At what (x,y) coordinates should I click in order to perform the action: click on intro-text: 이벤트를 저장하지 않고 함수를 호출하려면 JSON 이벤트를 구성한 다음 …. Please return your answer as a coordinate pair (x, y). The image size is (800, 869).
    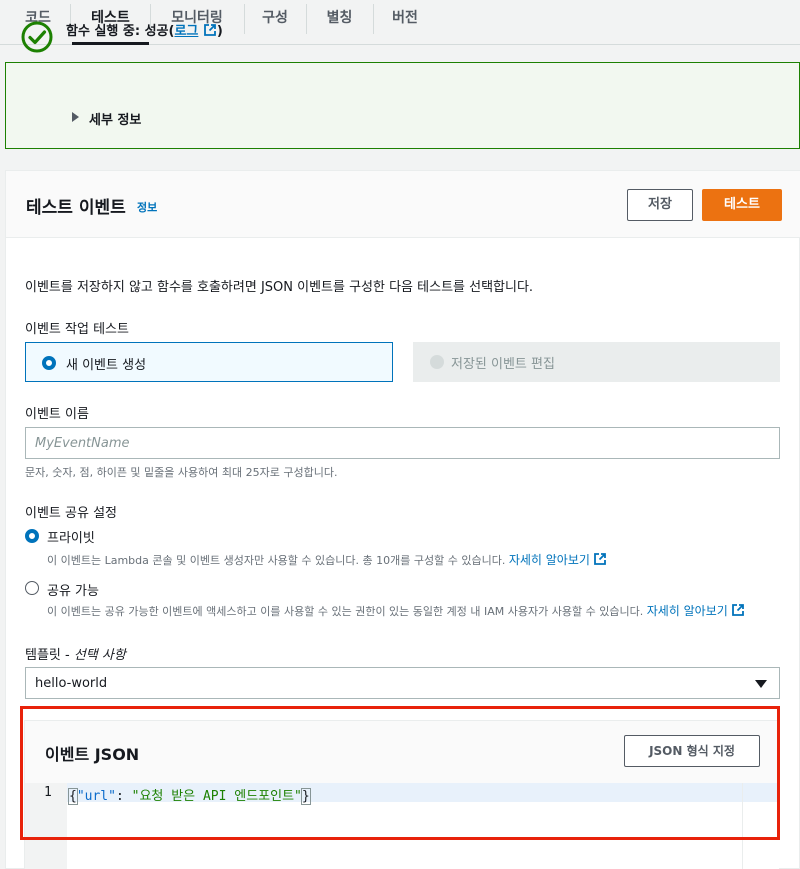
    Looking at the image, I should click on (279, 287).